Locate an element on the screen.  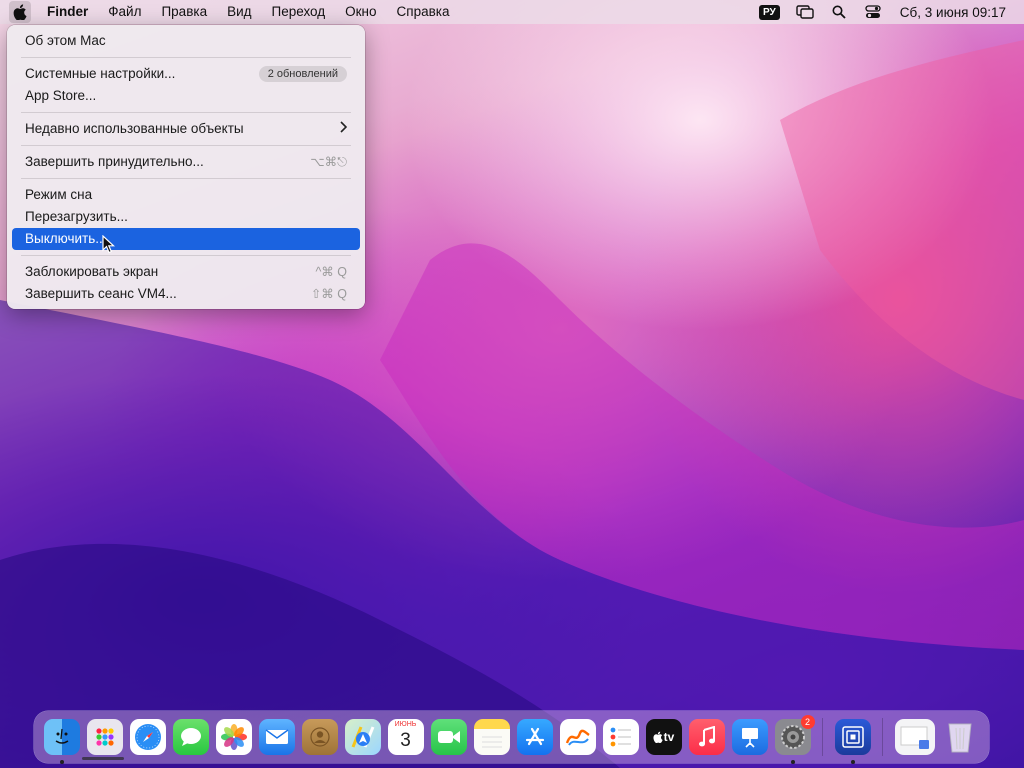
system-settings-item: Системные настройки... 2 обновлений is located at coordinates (186, 74).